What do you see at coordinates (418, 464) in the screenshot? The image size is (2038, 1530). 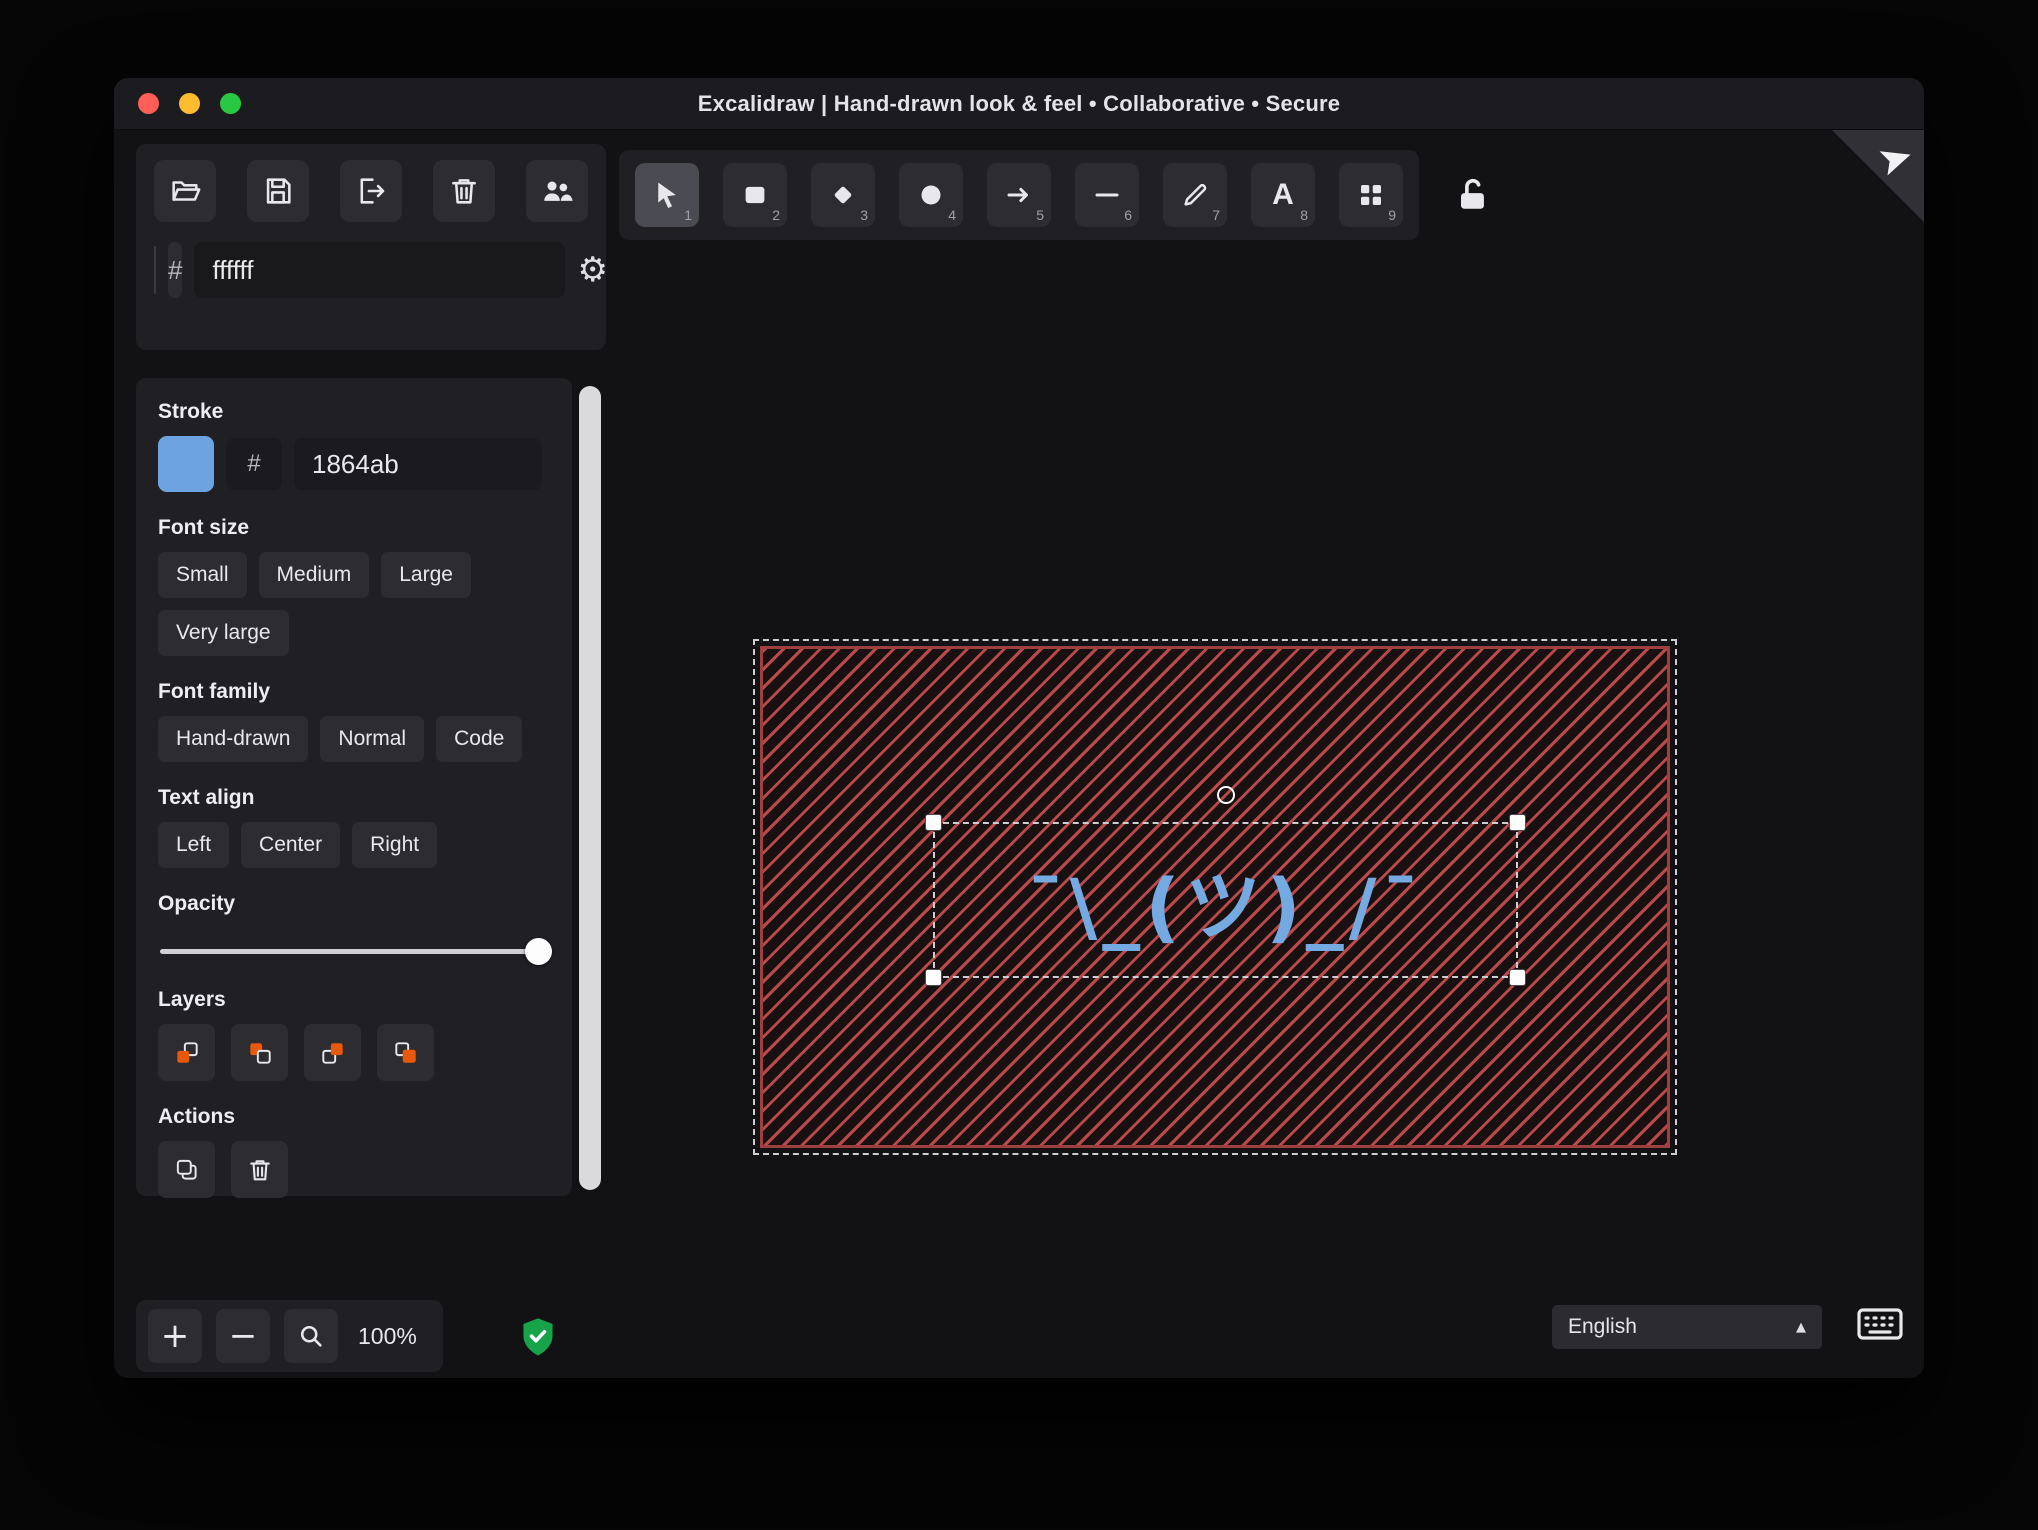 I see `stroke-color-input` at bounding box center [418, 464].